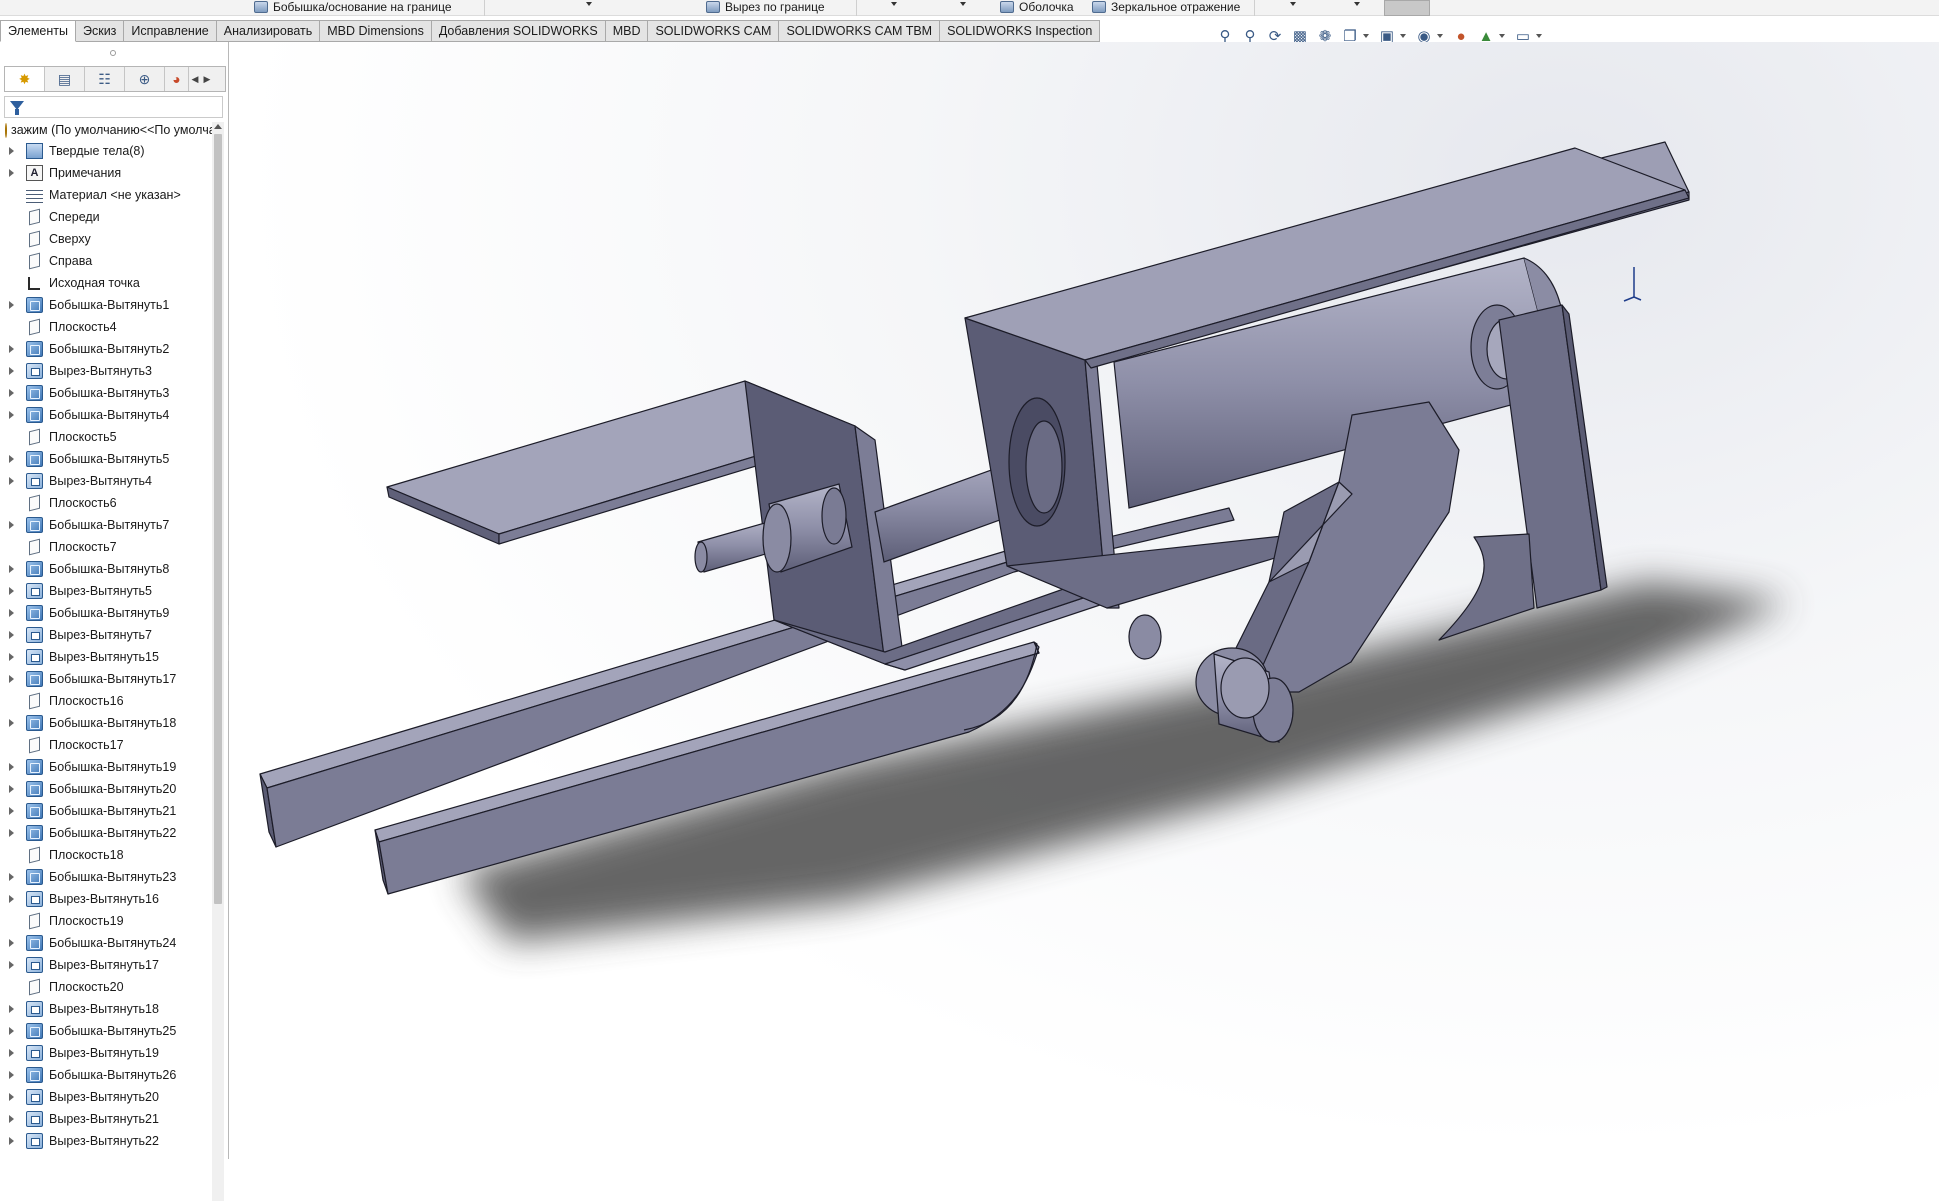  I want to click on tree-item: Бобышка-Вытянуть23, so click(105, 877).